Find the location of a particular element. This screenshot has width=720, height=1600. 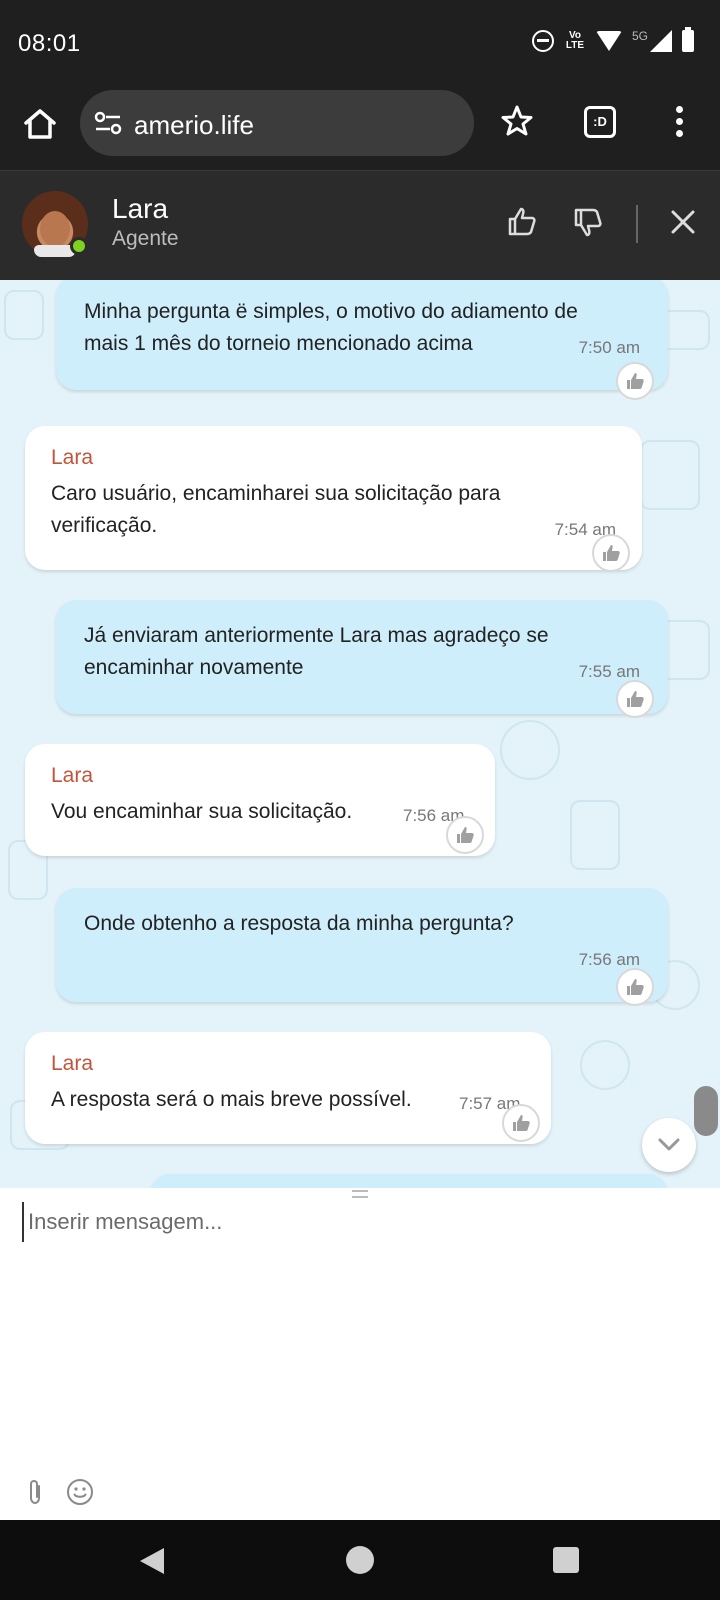

chat-header: Lara Agente is located at coordinates (360, 225).